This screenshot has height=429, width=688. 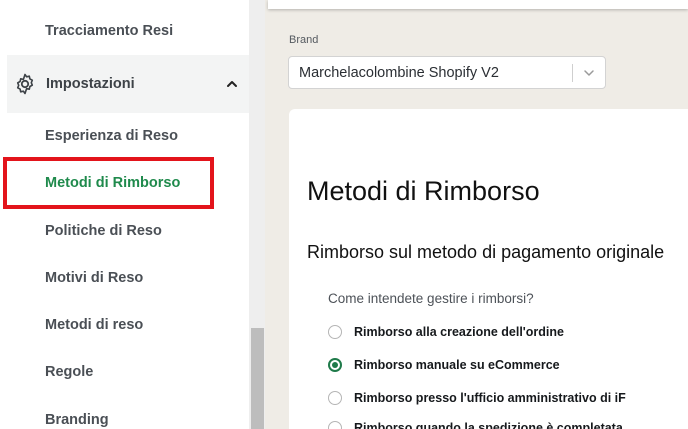 I want to click on radio-button-checked, so click(x=335, y=365).